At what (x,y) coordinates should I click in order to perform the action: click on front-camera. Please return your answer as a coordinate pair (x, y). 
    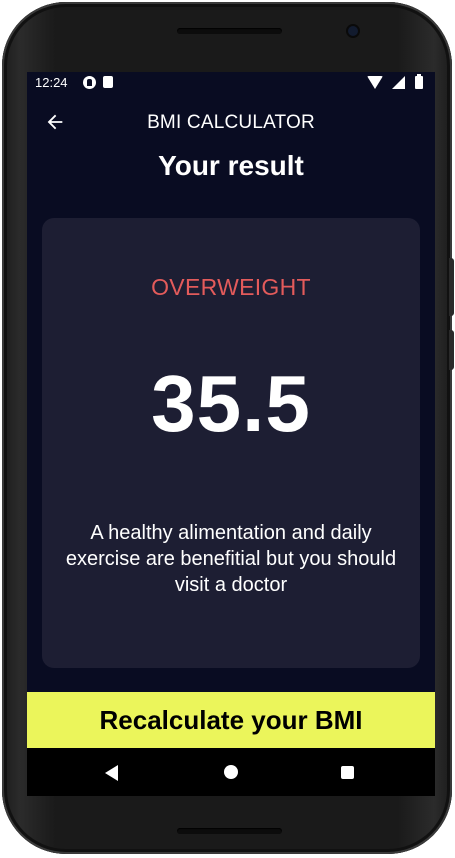
    Looking at the image, I should click on (353, 31).